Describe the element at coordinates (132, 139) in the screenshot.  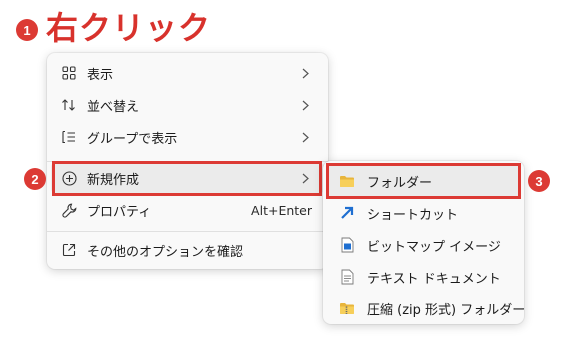
I see `menu-item-label: グループで表示` at that location.